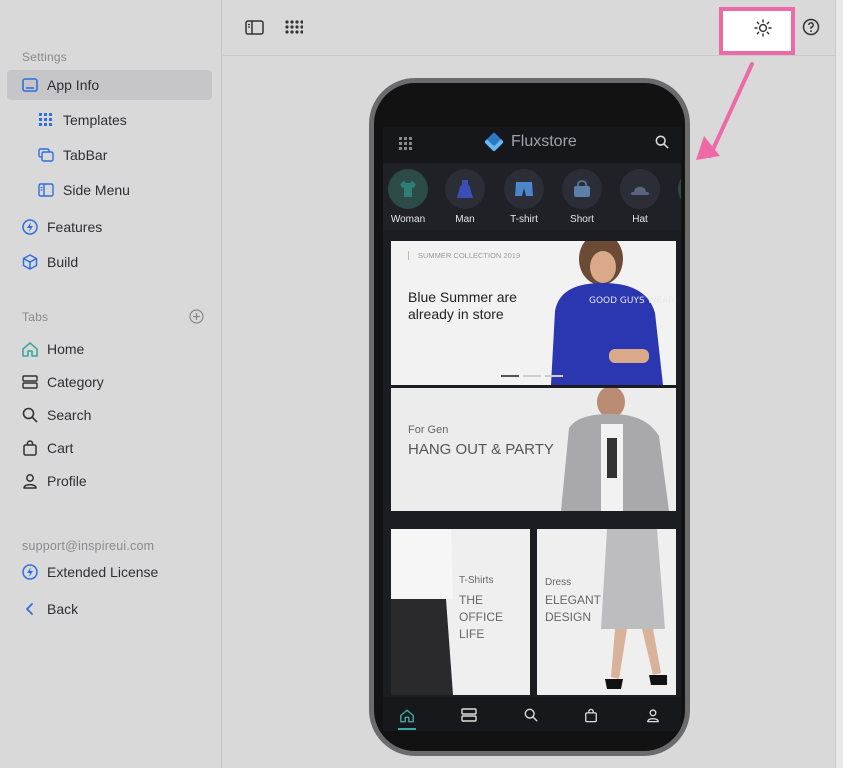 Image resolution: width=843 pixels, height=768 pixels. What do you see at coordinates (640, 219) in the screenshot?
I see `category-label: Hat` at bounding box center [640, 219].